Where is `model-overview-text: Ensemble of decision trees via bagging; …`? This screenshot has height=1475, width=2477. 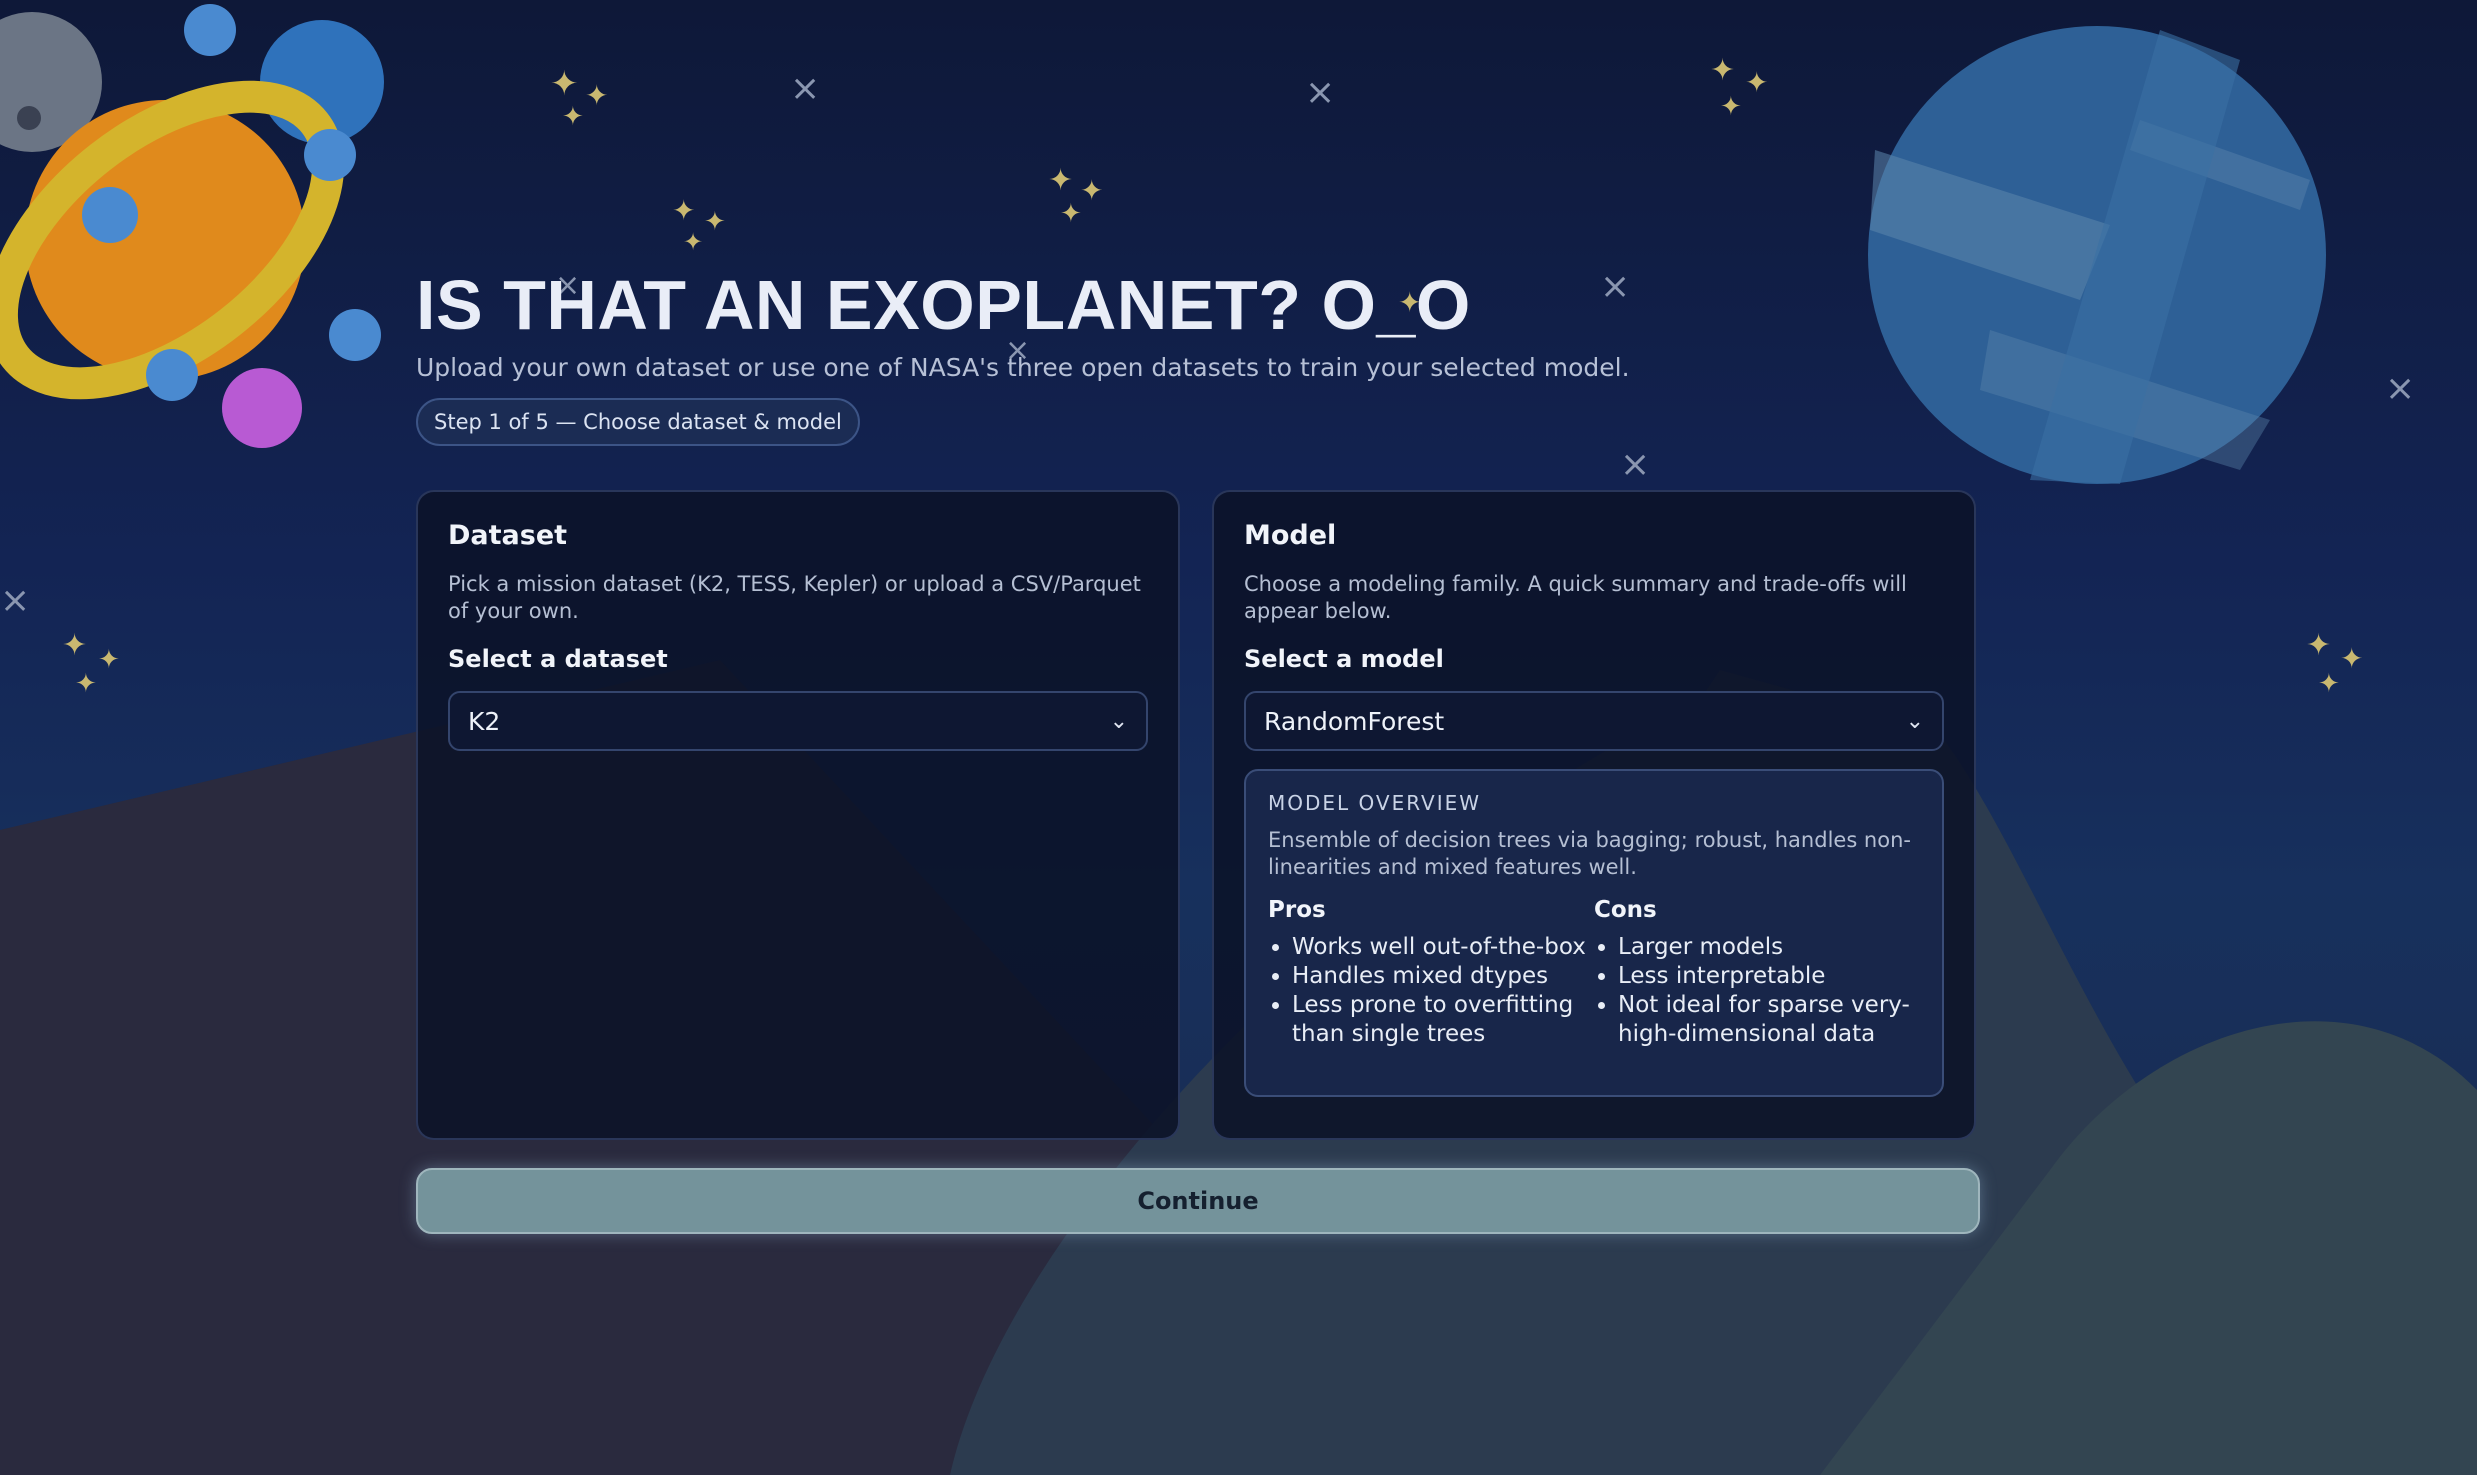
model-overview-text: Ensemble of decision trees via bagging; … is located at coordinates (1589, 853).